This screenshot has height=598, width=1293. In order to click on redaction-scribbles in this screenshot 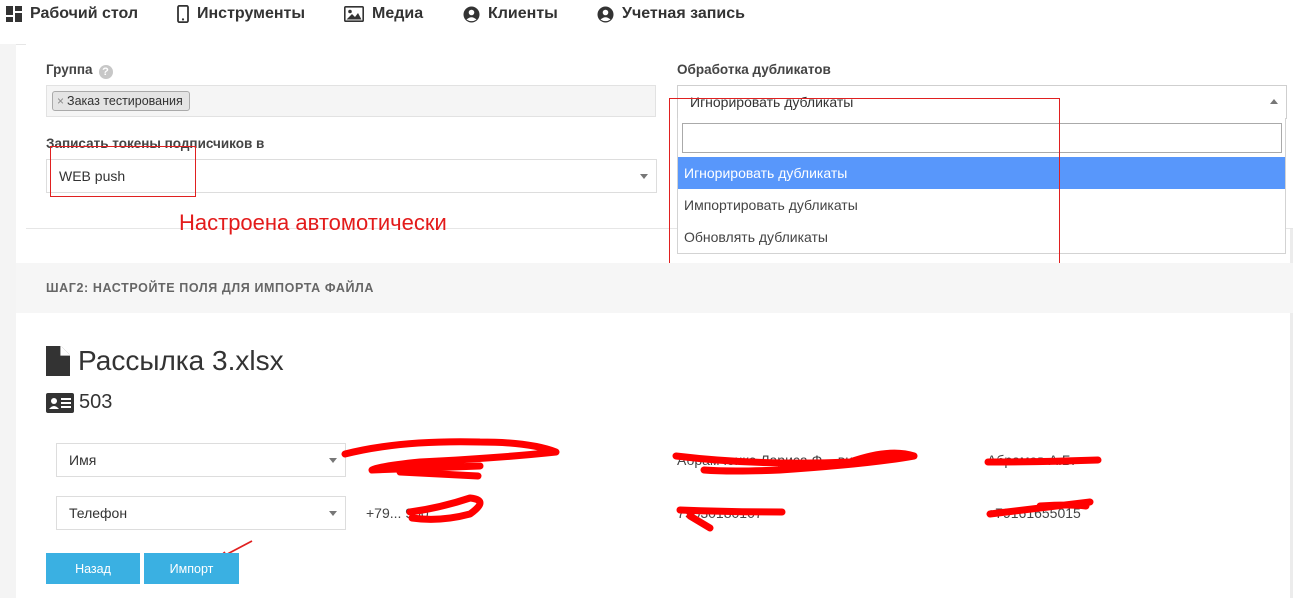, I will do `click(658, 499)`.